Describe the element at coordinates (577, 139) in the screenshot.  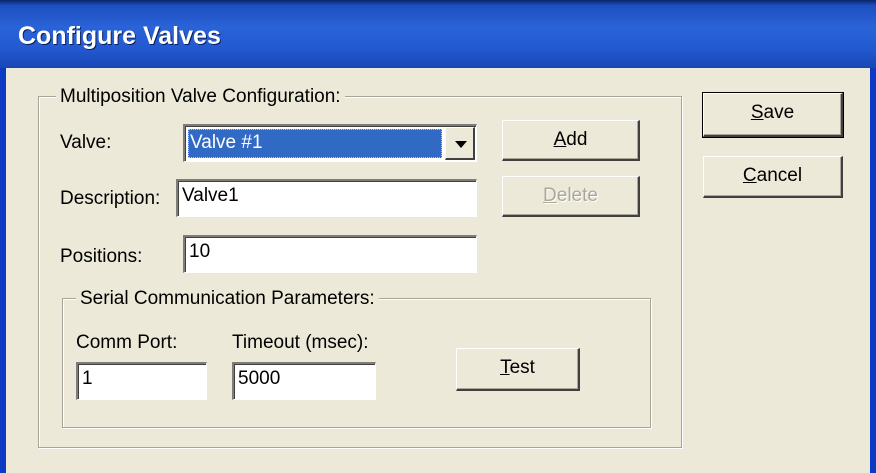
I see `add-button-label: dd` at that location.